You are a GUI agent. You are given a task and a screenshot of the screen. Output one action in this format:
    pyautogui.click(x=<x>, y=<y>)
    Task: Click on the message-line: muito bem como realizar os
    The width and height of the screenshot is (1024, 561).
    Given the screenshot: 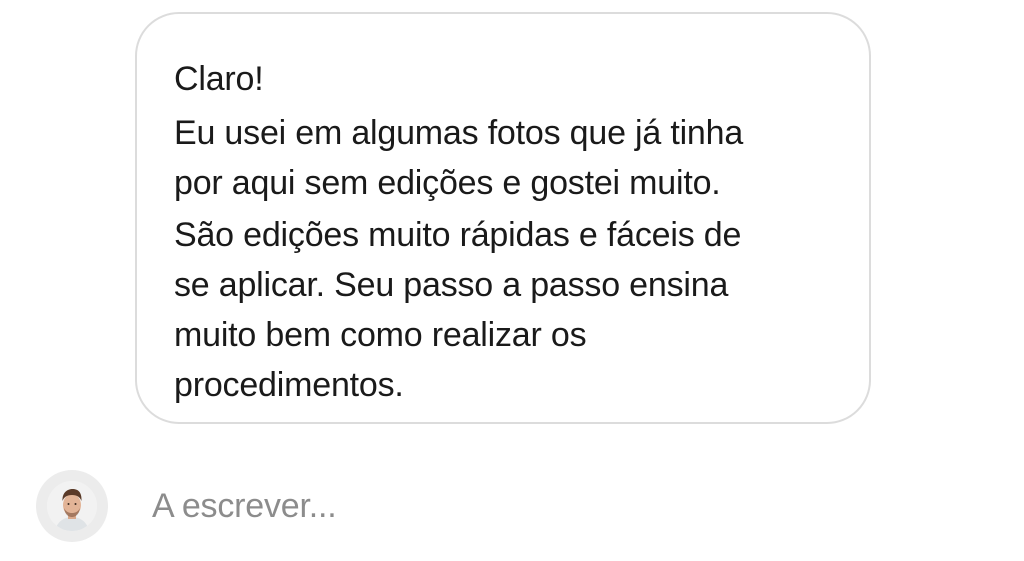 What is the action you would take?
    pyautogui.click(x=380, y=335)
    